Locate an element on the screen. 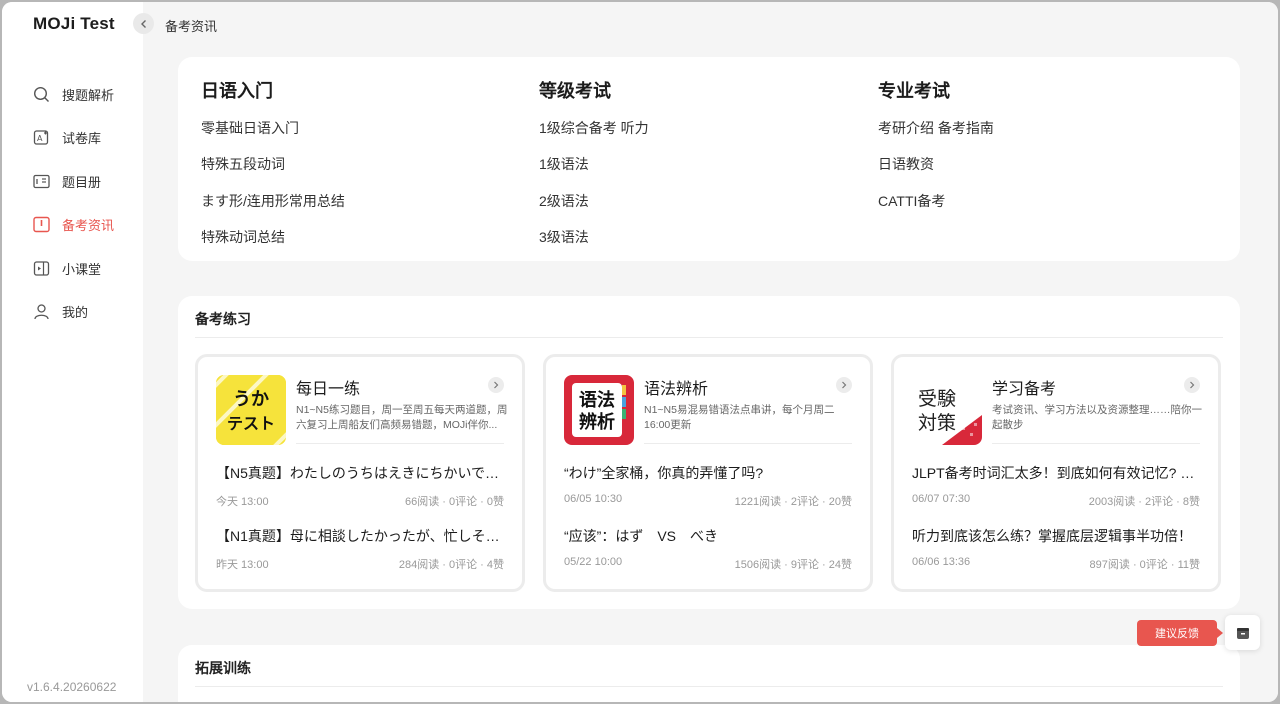 The width and height of the screenshot is (1280, 704). article-stats: 66阅读 · 0评论 · 0赞 is located at coordinates (454, 502).